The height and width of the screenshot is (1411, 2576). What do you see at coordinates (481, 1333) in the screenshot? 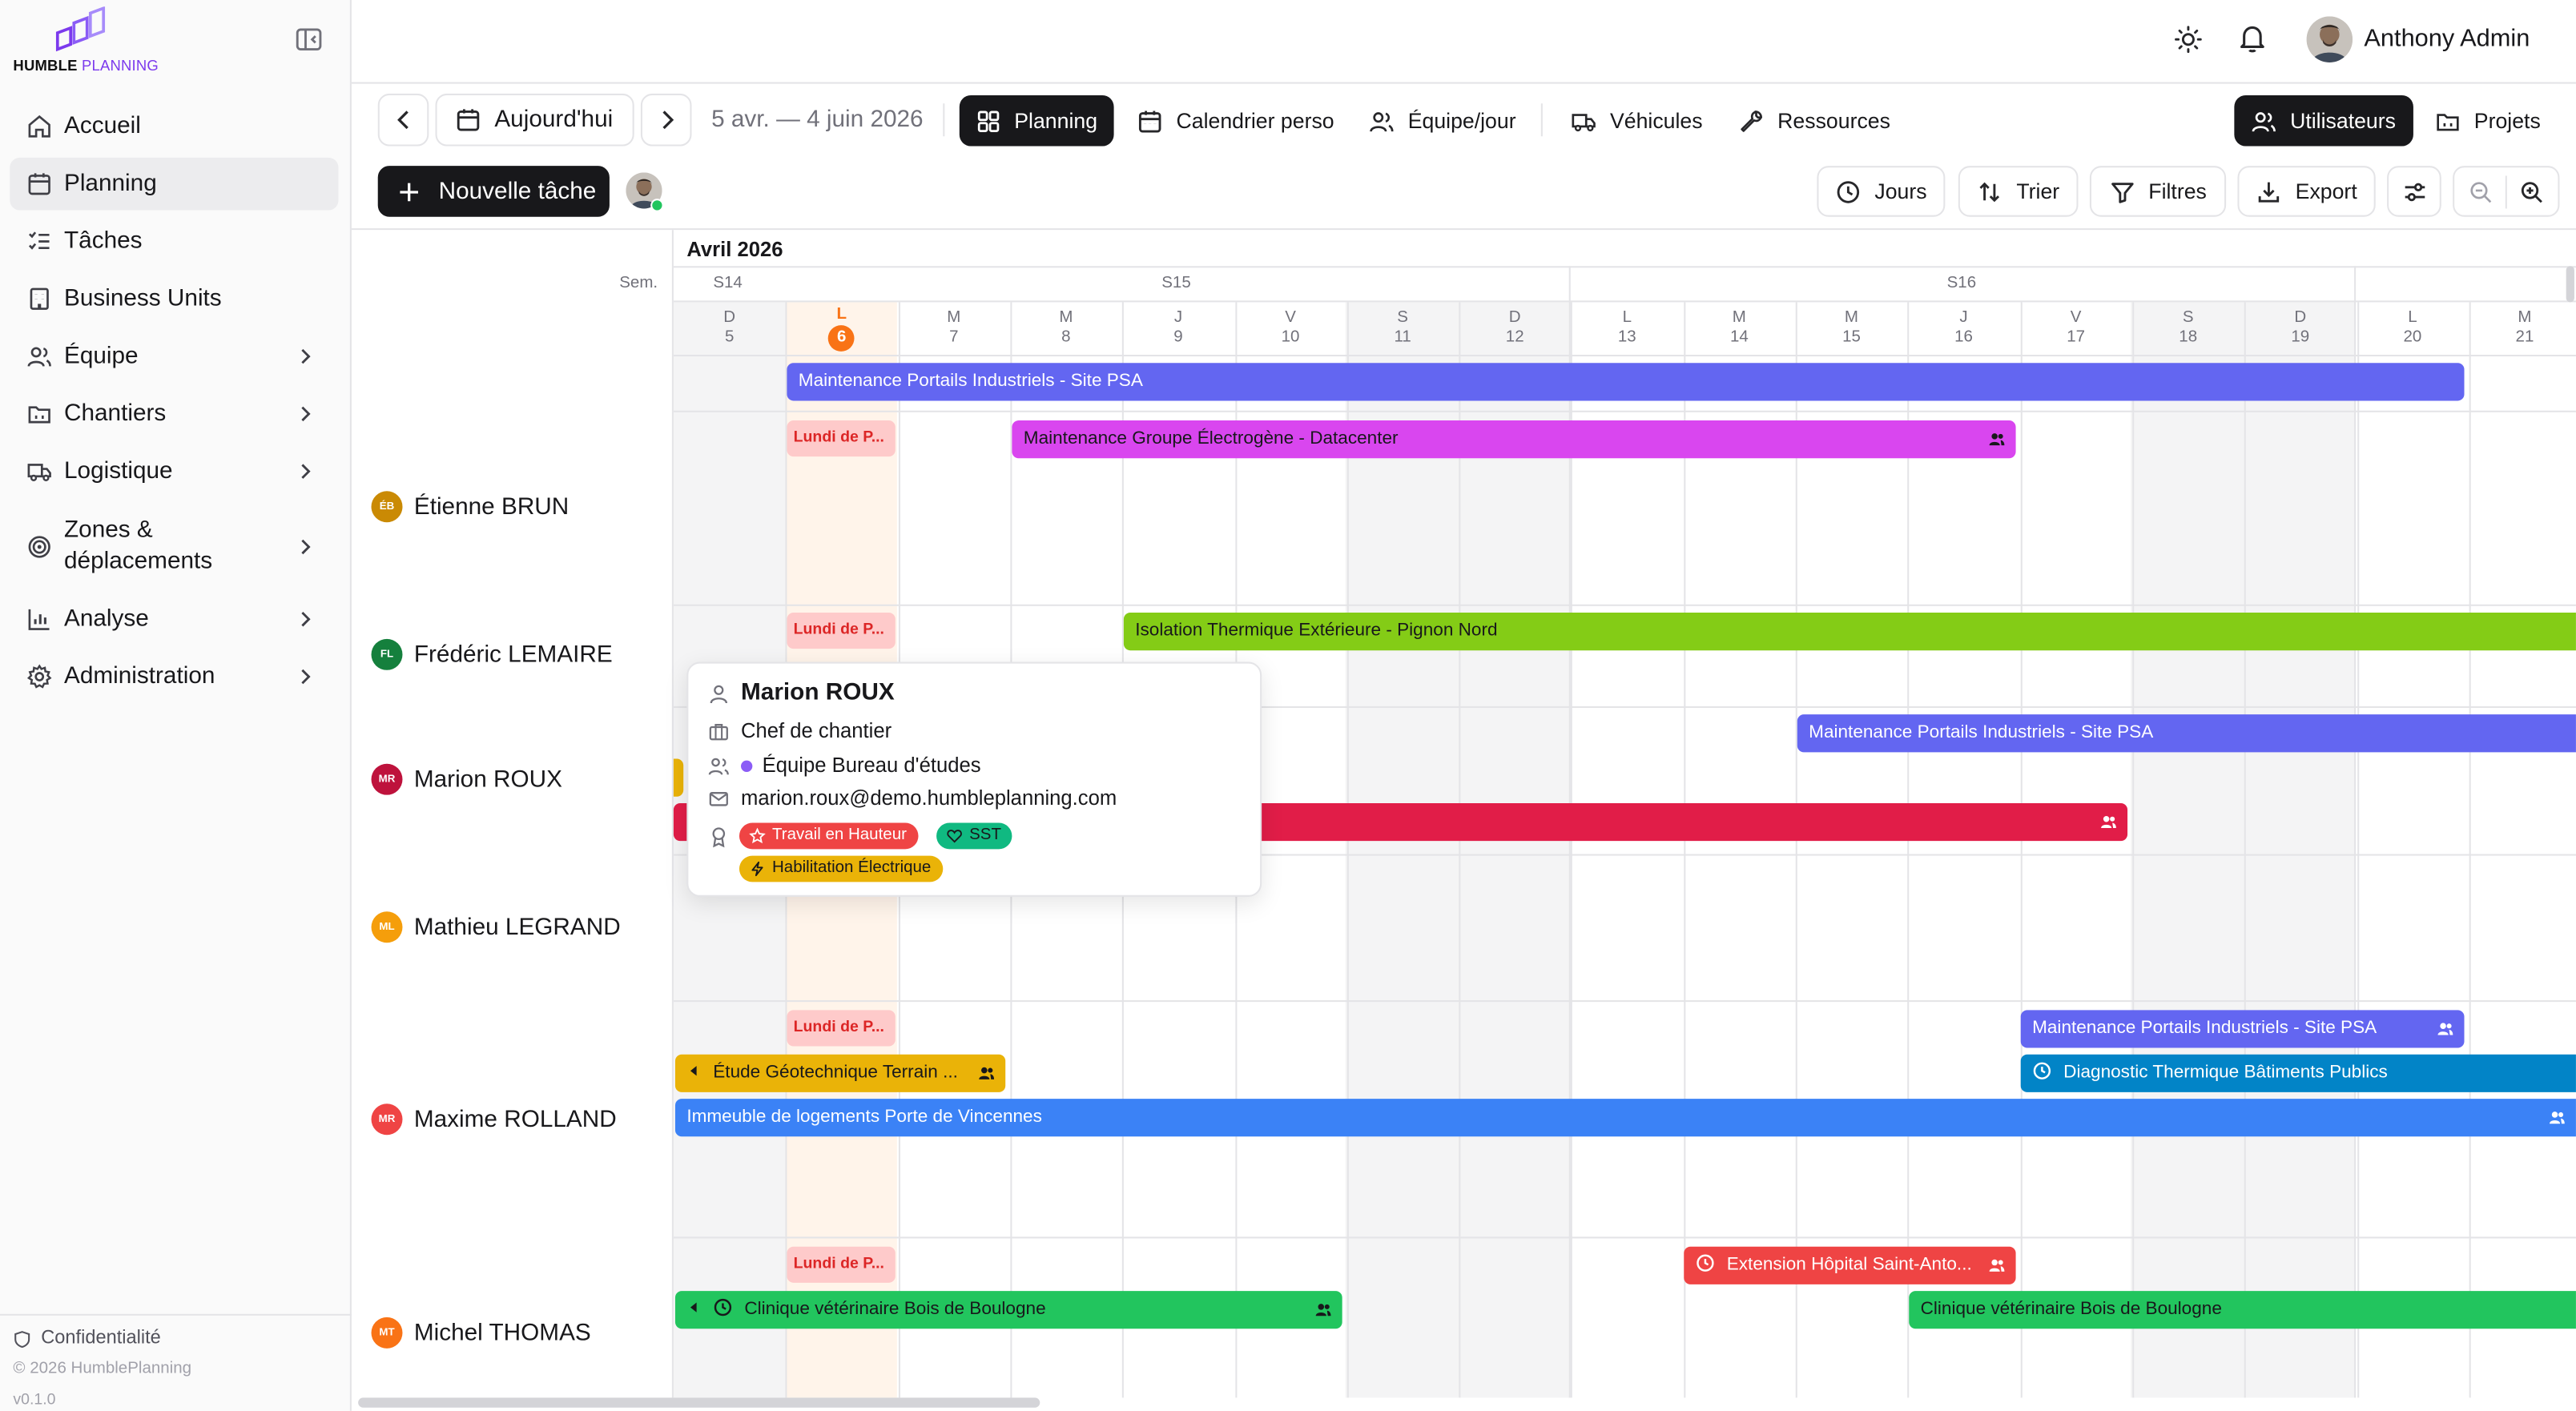
I see `person-row-label: MT Michel THOMAS` at bounding box center [481, 1333].